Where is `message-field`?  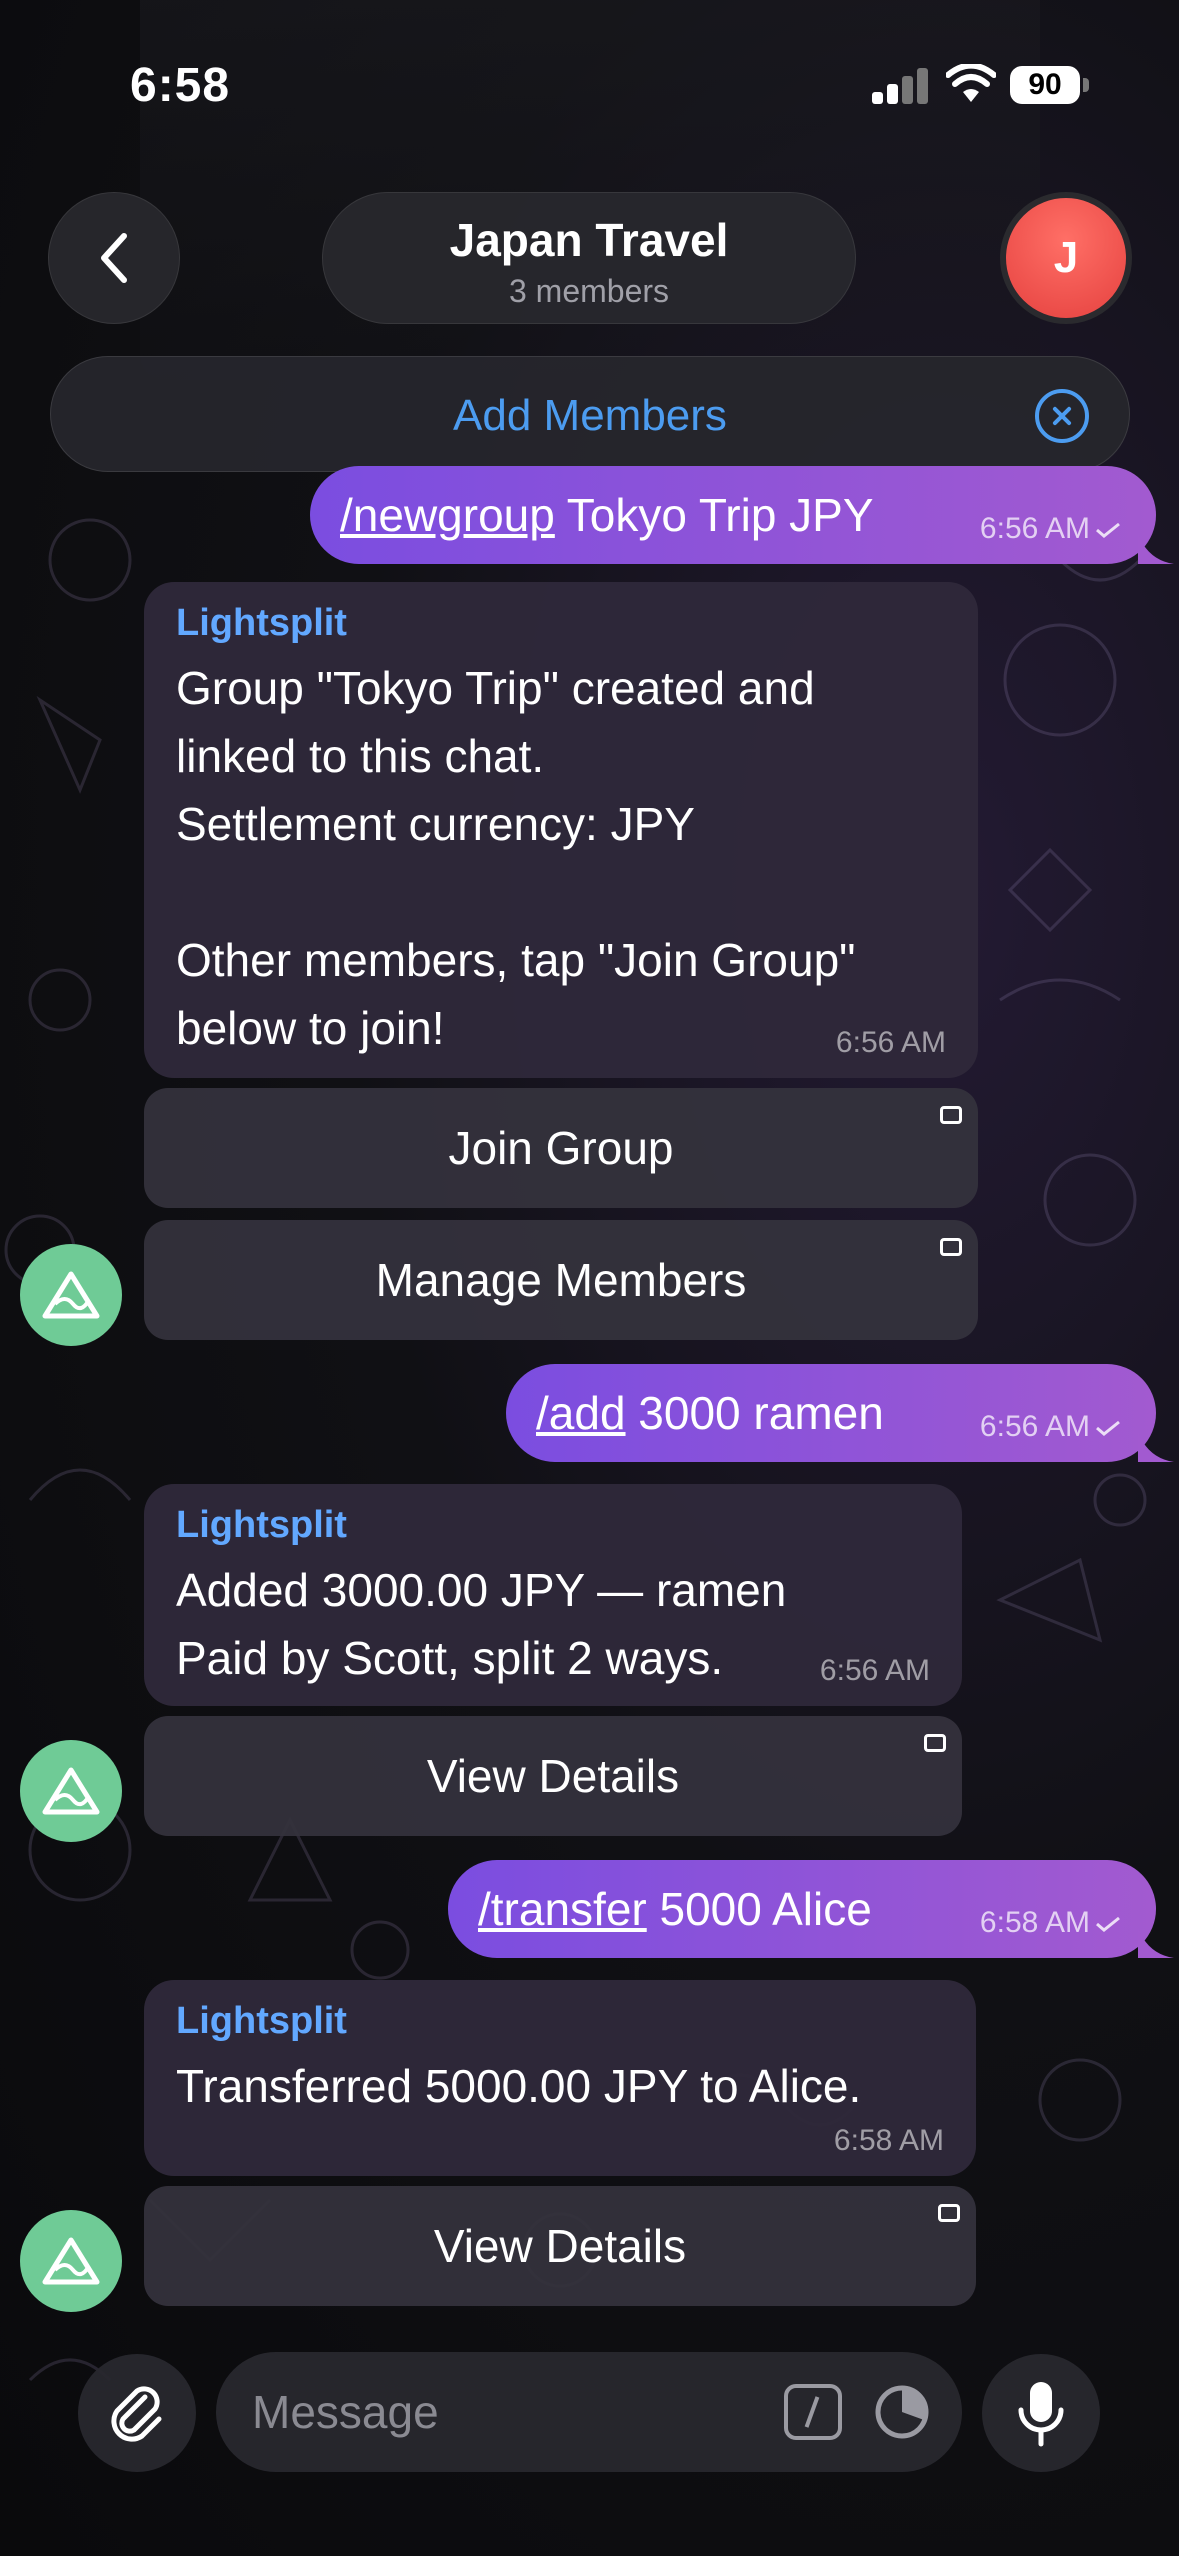
message-field is located at coordinates (589, 2412).